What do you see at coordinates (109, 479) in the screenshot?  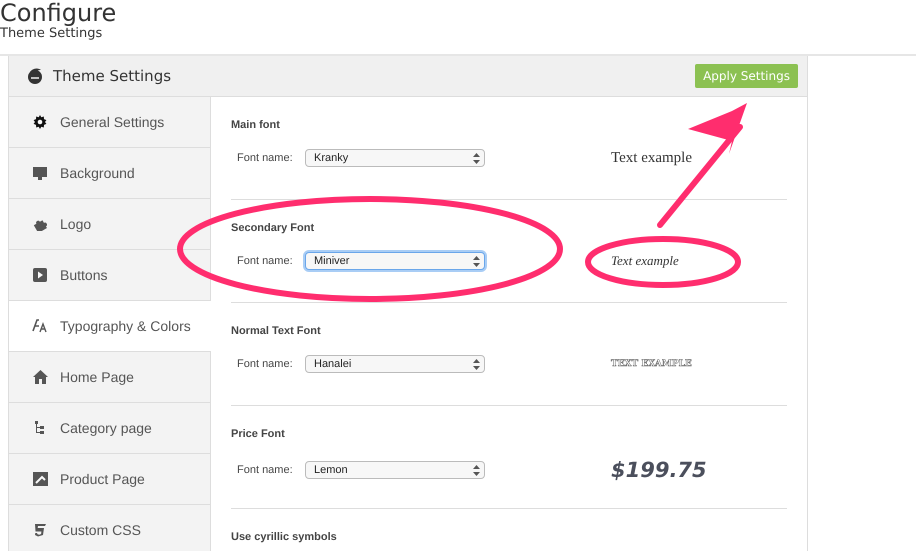 I see `sidebar-item: Product Page` at bounding box center [109, 479].